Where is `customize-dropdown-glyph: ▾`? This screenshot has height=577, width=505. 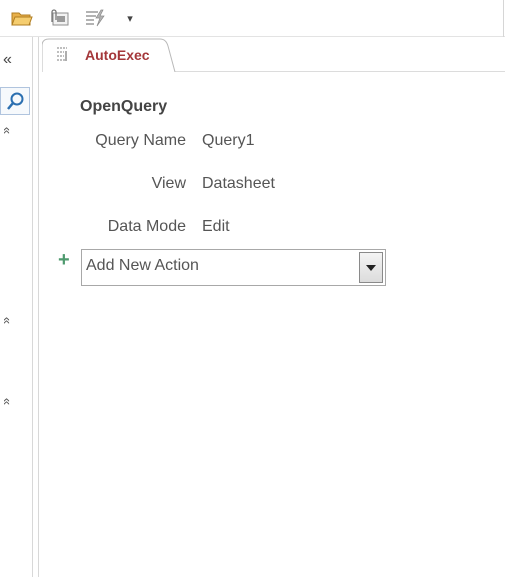 customize-dropdown-glyph: ▾ is located at coordinates (130, 18).